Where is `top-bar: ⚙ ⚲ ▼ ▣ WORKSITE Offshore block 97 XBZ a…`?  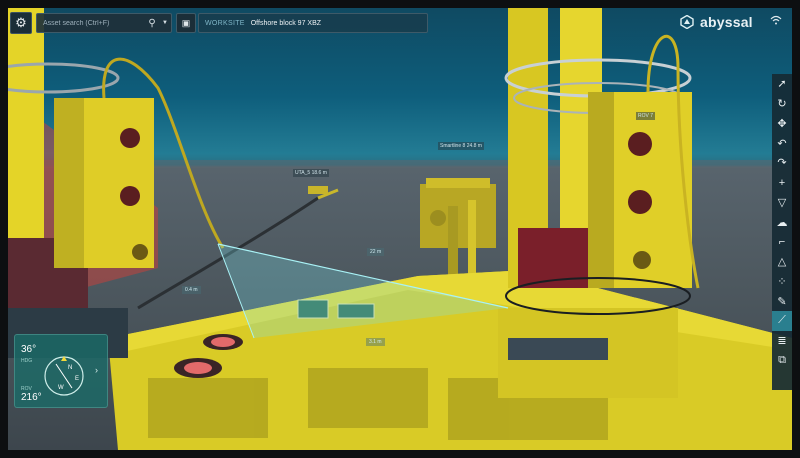
top-bar: ⚙ ⚲ ▼ ▣ WORKSITE Offshore block 97 XBZ a… is located at coordinates (400, 22).